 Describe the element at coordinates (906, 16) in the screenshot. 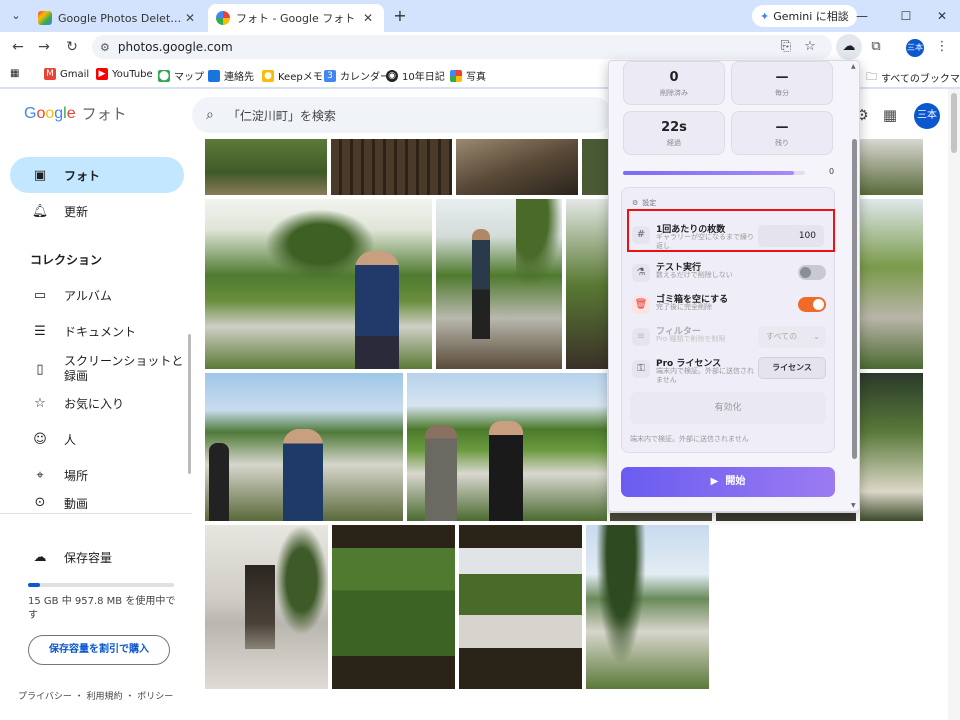

I see `maximize-icon: ☐` at that location.